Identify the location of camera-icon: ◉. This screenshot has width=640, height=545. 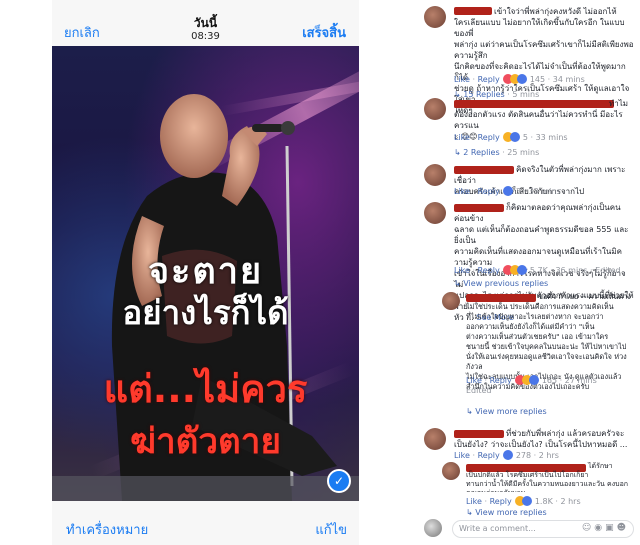
(599, 528).